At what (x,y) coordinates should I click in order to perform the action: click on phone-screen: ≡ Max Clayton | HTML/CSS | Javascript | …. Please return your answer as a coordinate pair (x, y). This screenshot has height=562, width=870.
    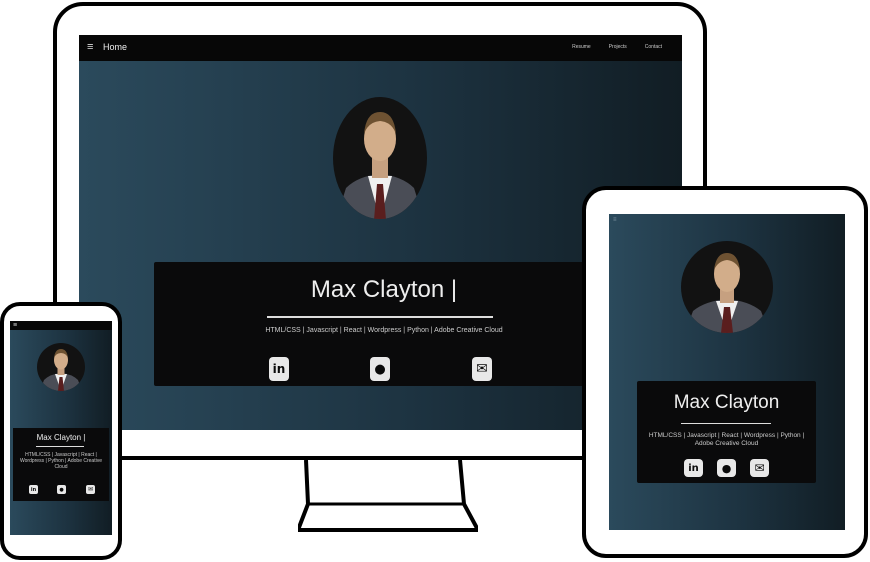
    Looking at the image, I should click on (61, 428).